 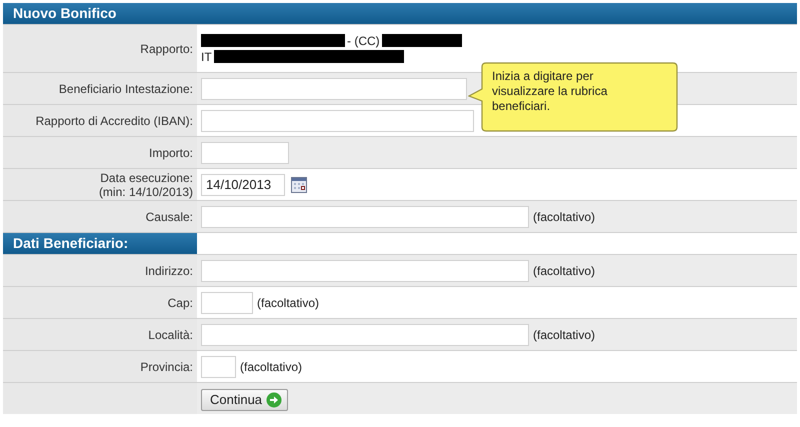 I want to click on field-label: Data esecuzione:, so click(x=146, y=177).